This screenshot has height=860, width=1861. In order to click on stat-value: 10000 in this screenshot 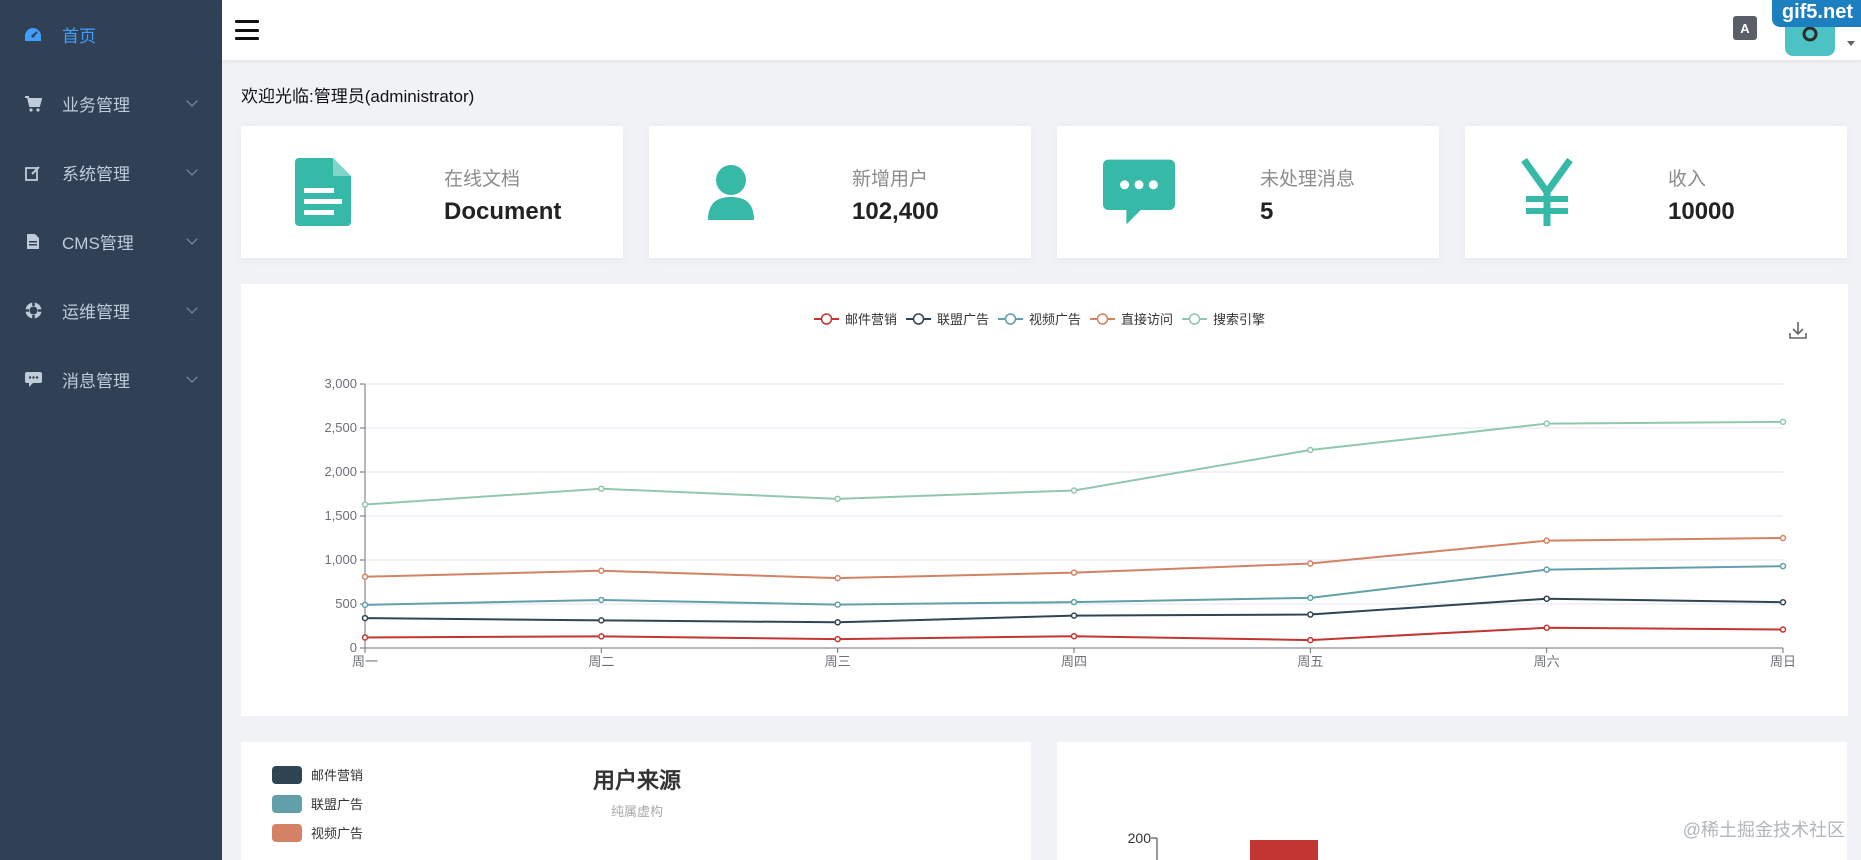, I will do `click(1701, 211)`.